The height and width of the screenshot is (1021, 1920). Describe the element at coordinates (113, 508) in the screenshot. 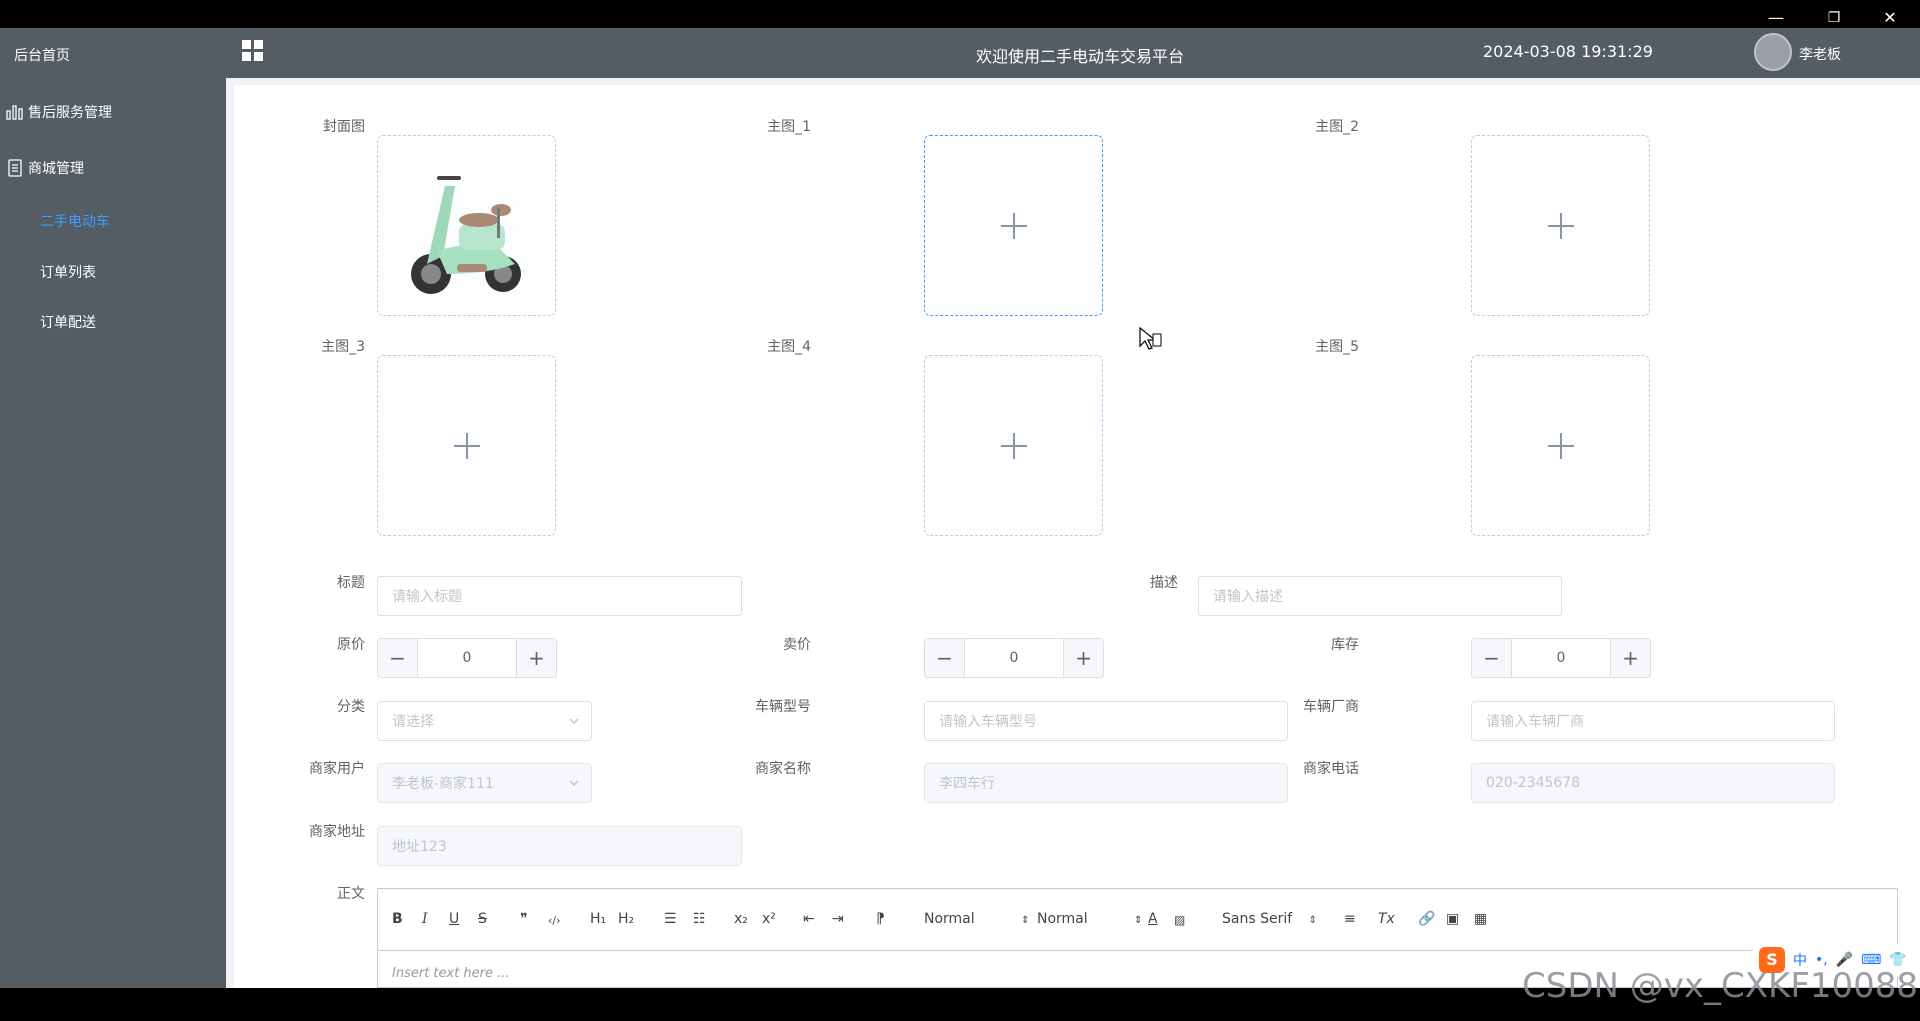

I see `sidebar: 后台首页 售后服务管理 商城管理 二手电动车 订单列表 订单配送` at that location.